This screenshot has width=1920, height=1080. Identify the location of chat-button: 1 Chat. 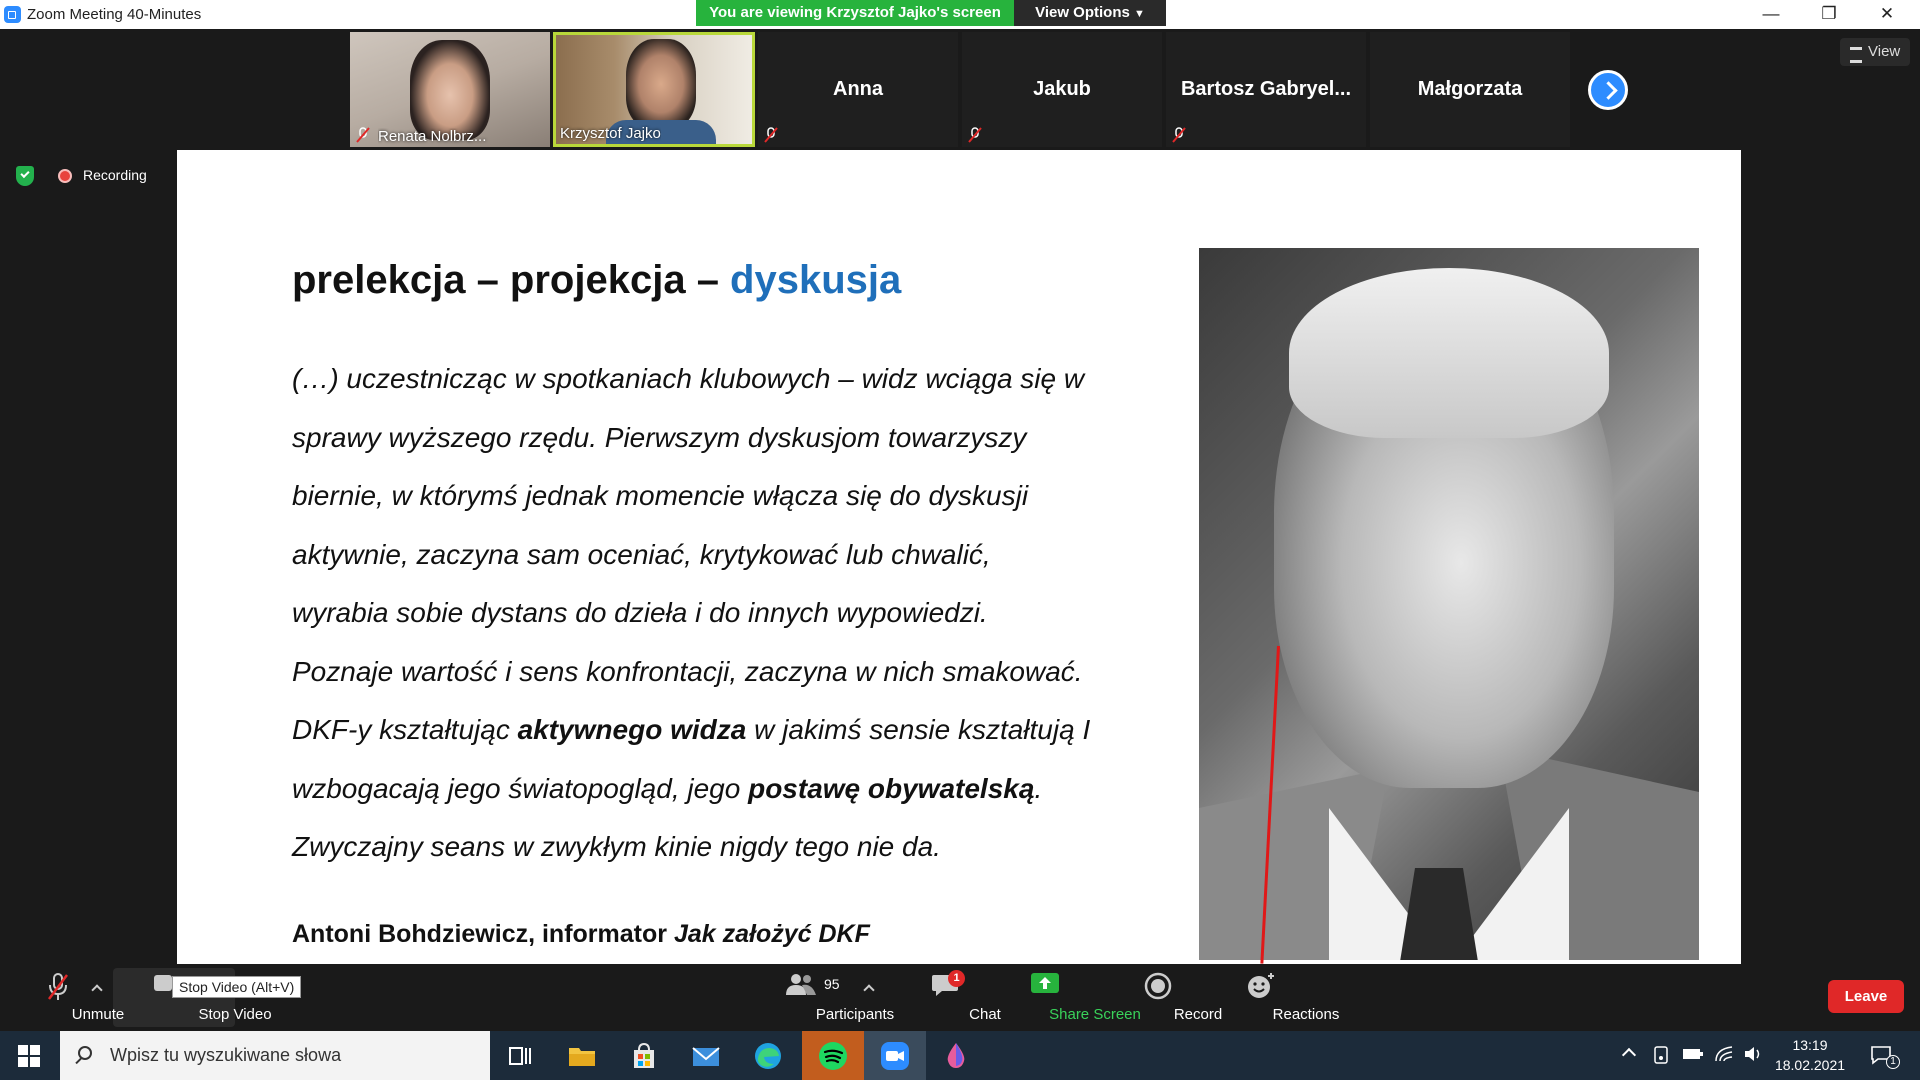
(953, 997).